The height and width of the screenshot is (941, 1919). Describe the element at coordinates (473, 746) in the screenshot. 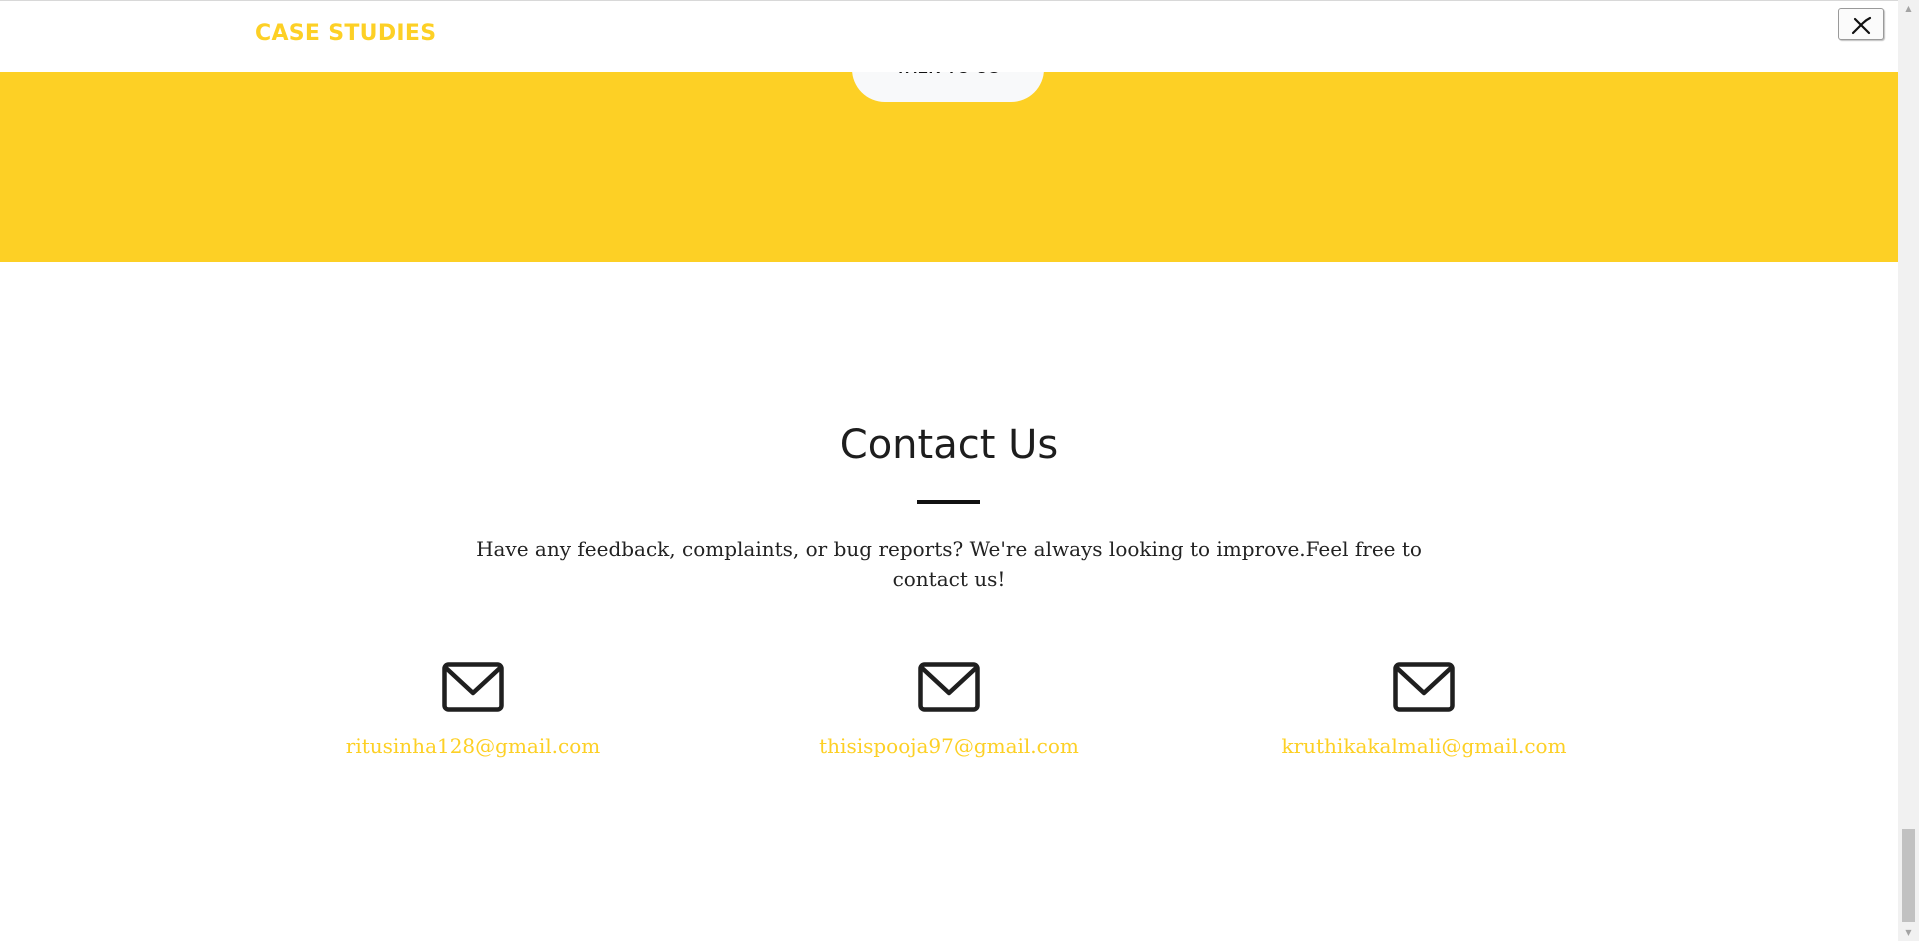

I see `email-link: ritusinha128@gmail.com` at that location.